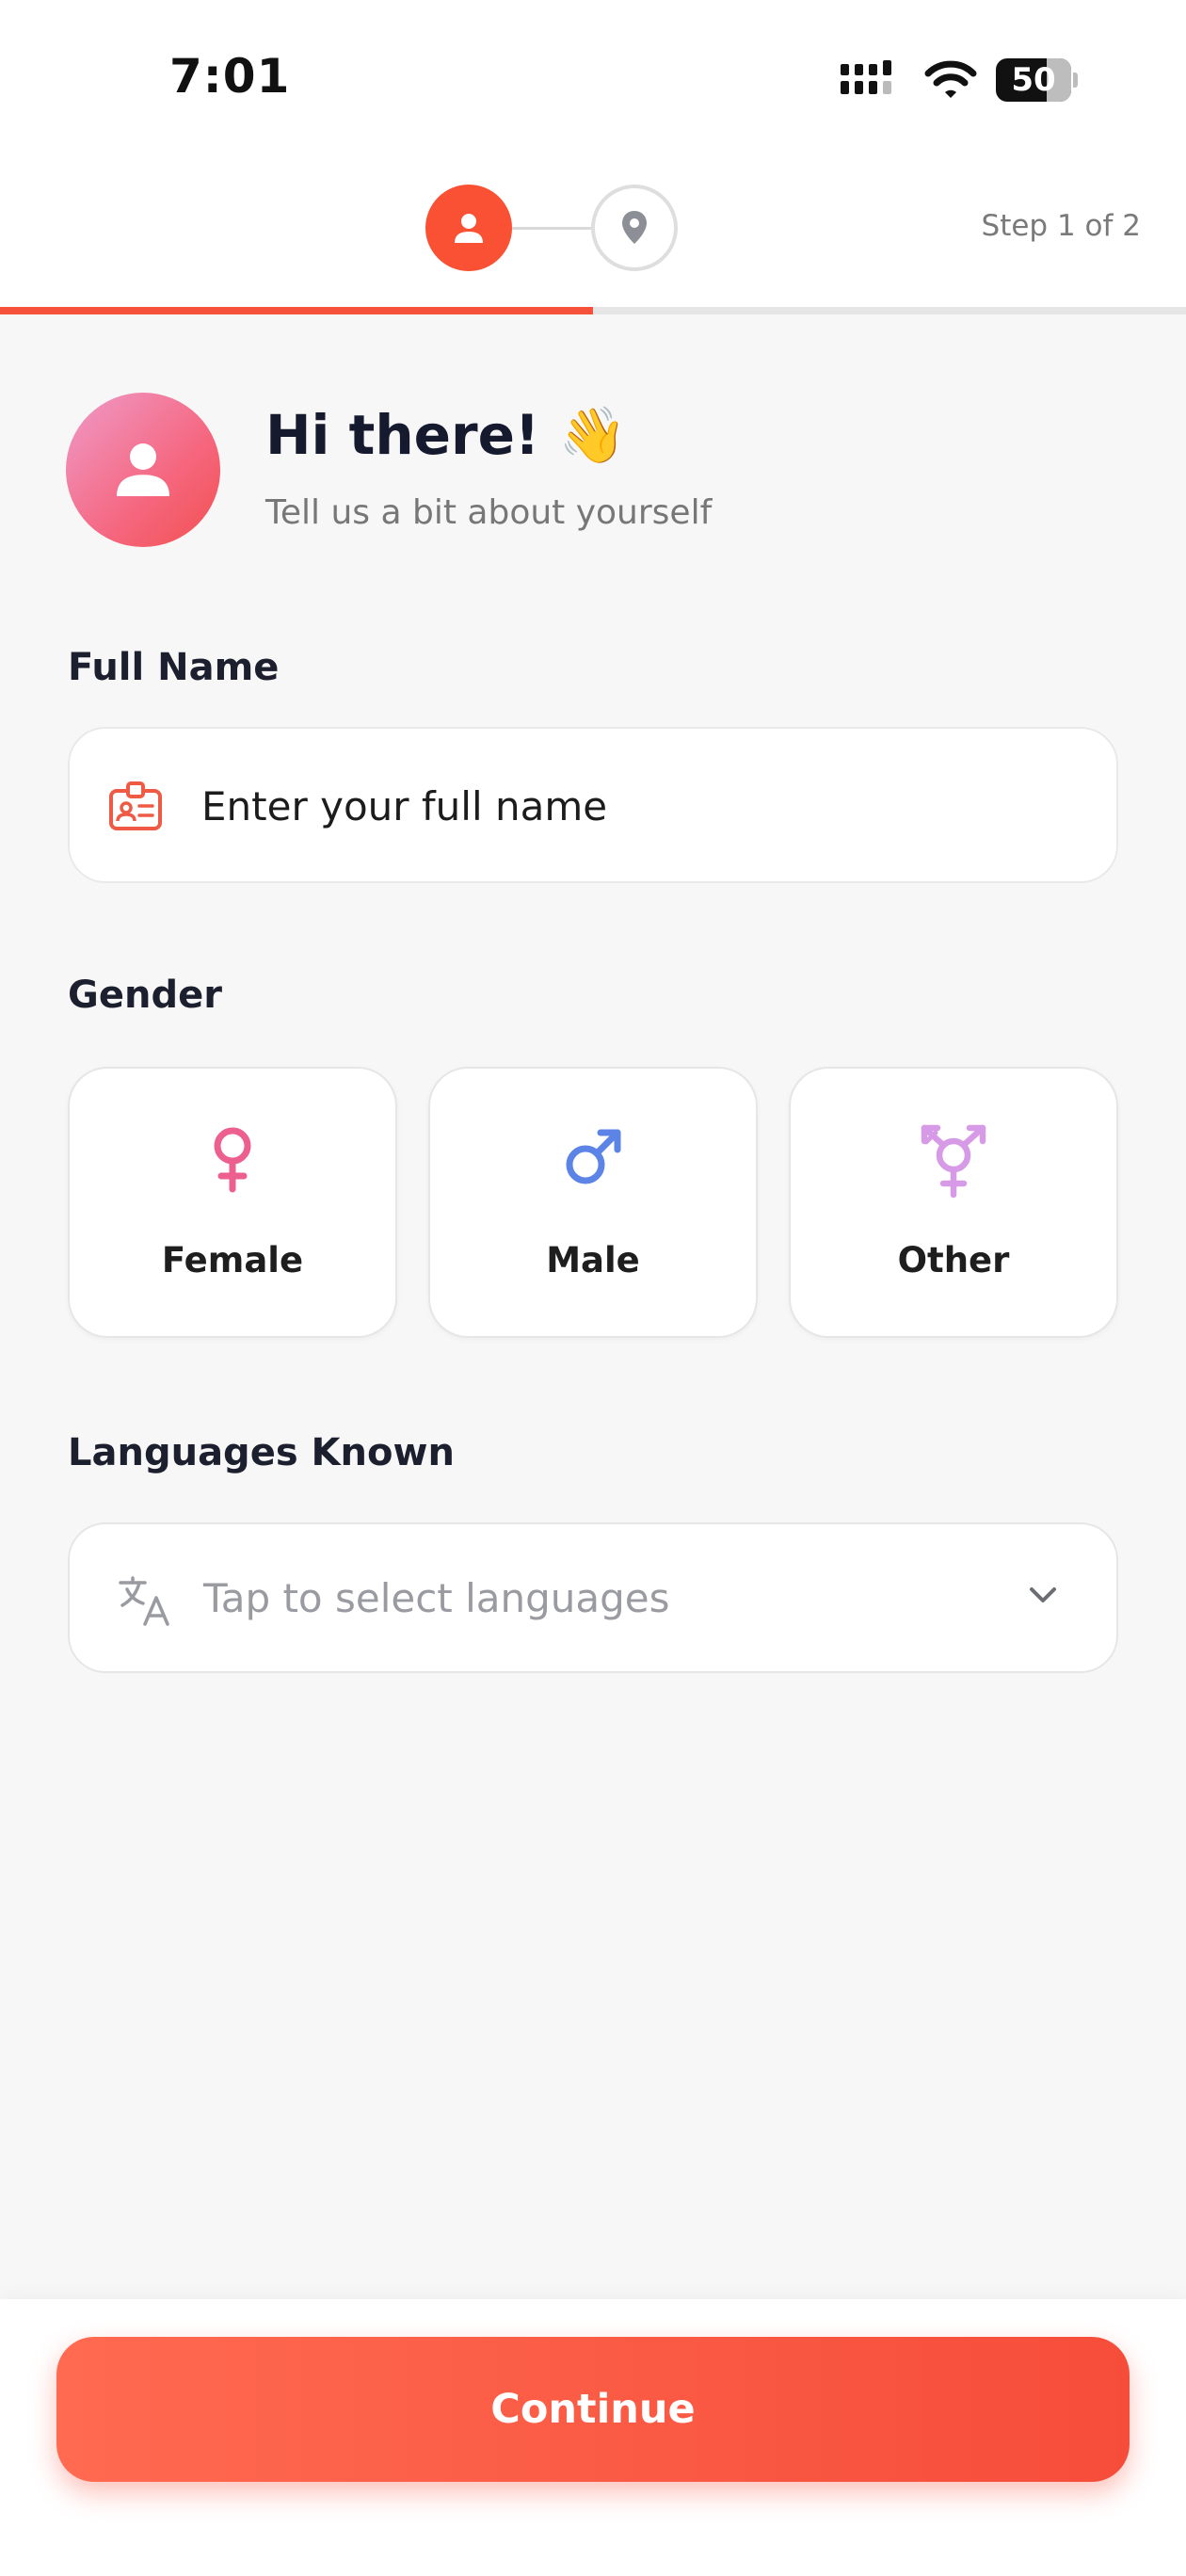  I want to click on battery-level: 50, so click(1033, 80).